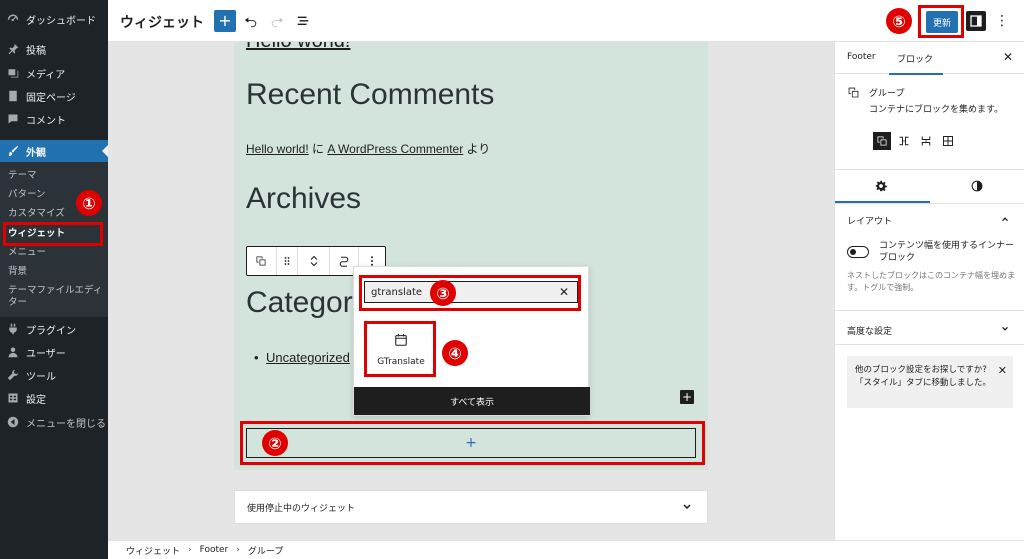 The image size is (1024, 559). What do you see at coordinates (277, 21) in the screenshot?
I see `redo-icon` at bounding box center [277, 21].